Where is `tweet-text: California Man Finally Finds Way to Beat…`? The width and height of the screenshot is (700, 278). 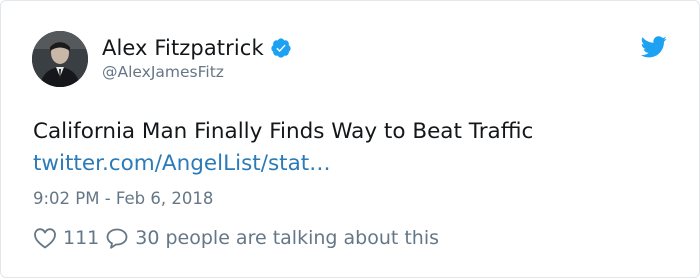 tweet-text: California Man Finally Finds Way to Beat… is located at coordinates (283, 131).